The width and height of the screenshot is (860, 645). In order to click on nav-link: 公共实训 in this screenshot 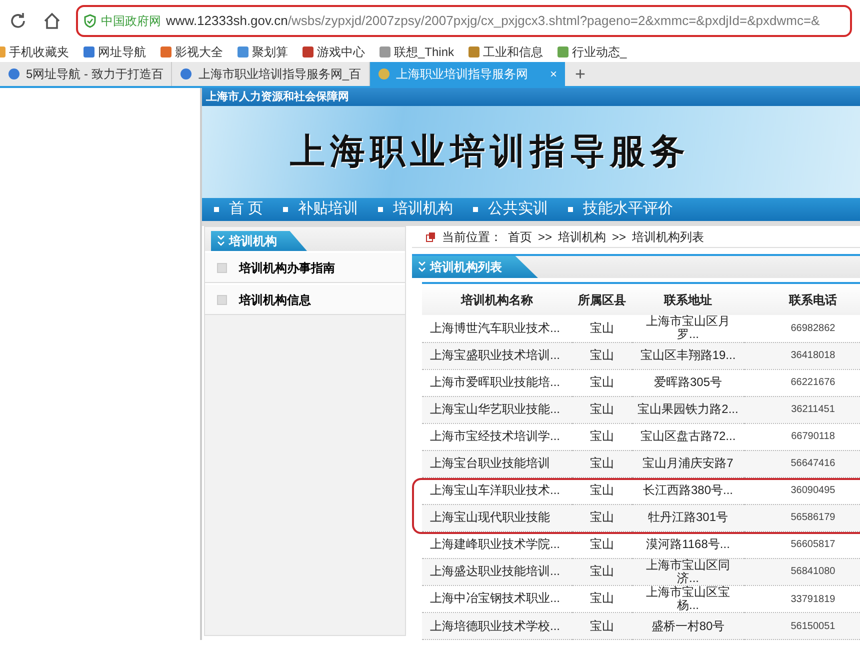, I will do `click(510, 209)`.